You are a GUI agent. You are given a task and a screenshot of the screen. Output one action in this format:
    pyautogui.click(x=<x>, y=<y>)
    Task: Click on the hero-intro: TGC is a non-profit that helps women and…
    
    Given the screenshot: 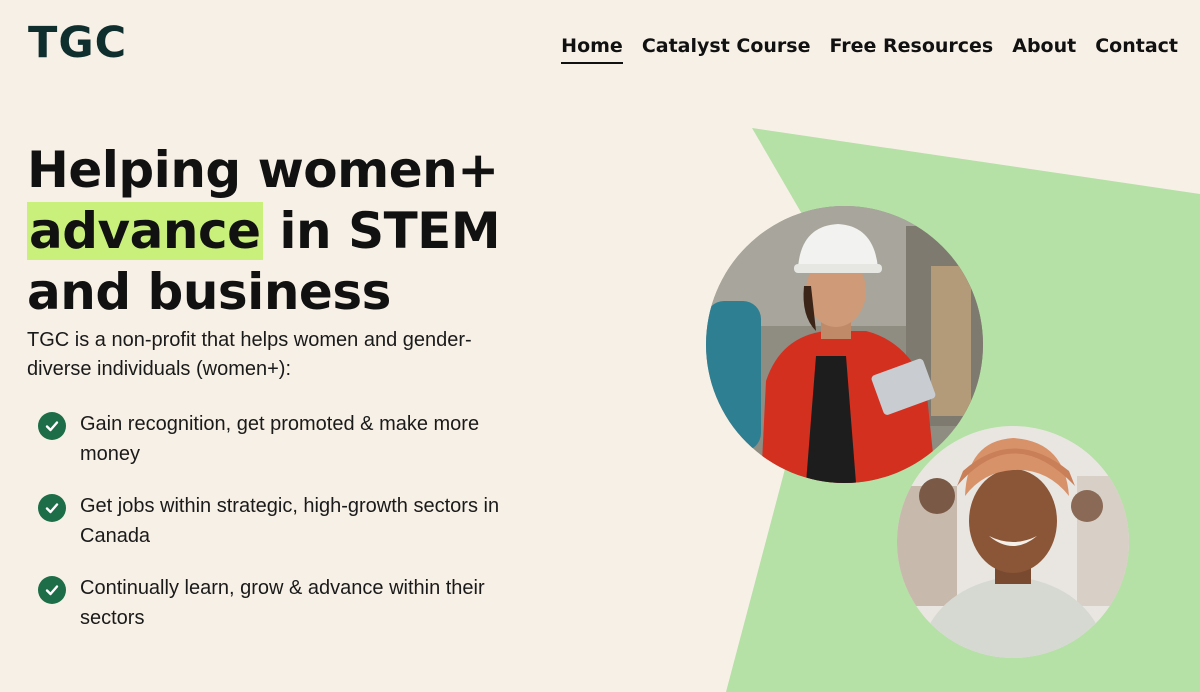 What is the action you would take?
    pyautogui.click(x=249, y=354)
    